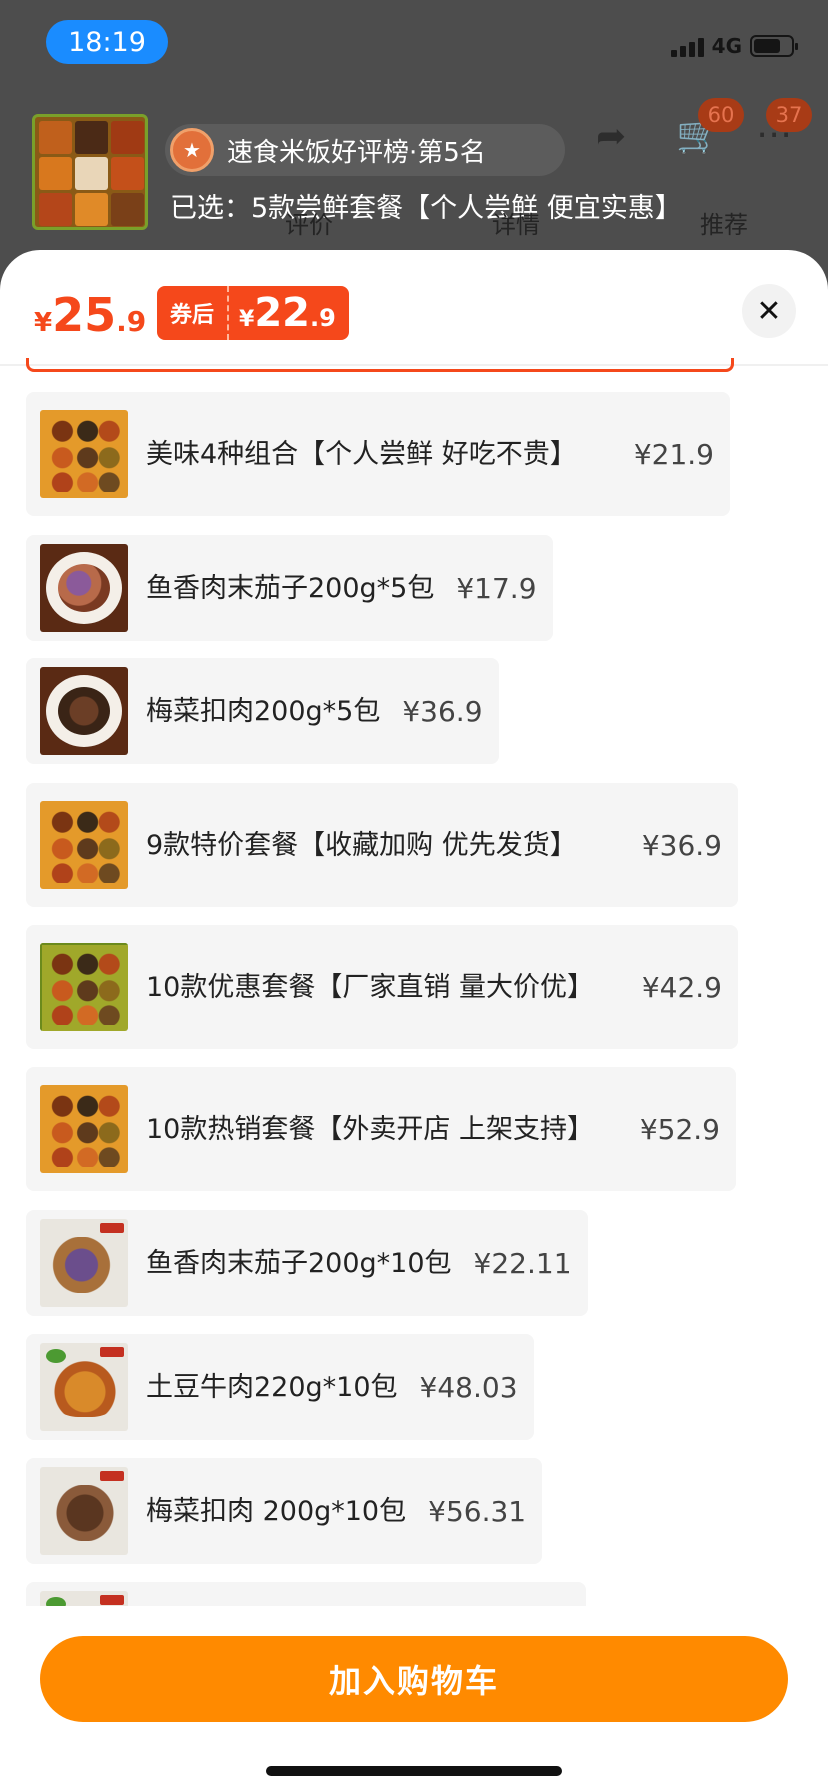 This screenshot has width=828, height=1792. I want to click on original-price: ¥ 25 .9, so click(90, 315).